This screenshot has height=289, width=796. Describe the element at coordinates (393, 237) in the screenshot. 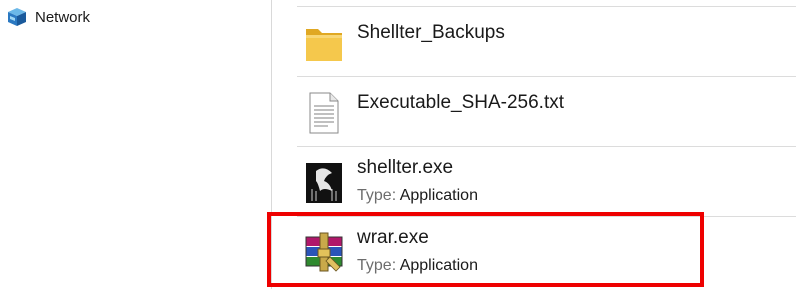

I see `file-name: wrar.exe` at that location.